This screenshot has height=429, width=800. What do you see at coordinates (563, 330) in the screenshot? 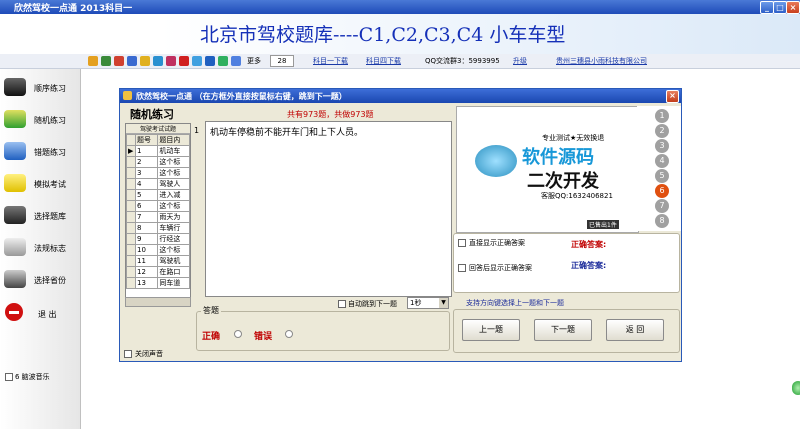
I see `next-question-button: 下一题` at bounding box center [563, 330].